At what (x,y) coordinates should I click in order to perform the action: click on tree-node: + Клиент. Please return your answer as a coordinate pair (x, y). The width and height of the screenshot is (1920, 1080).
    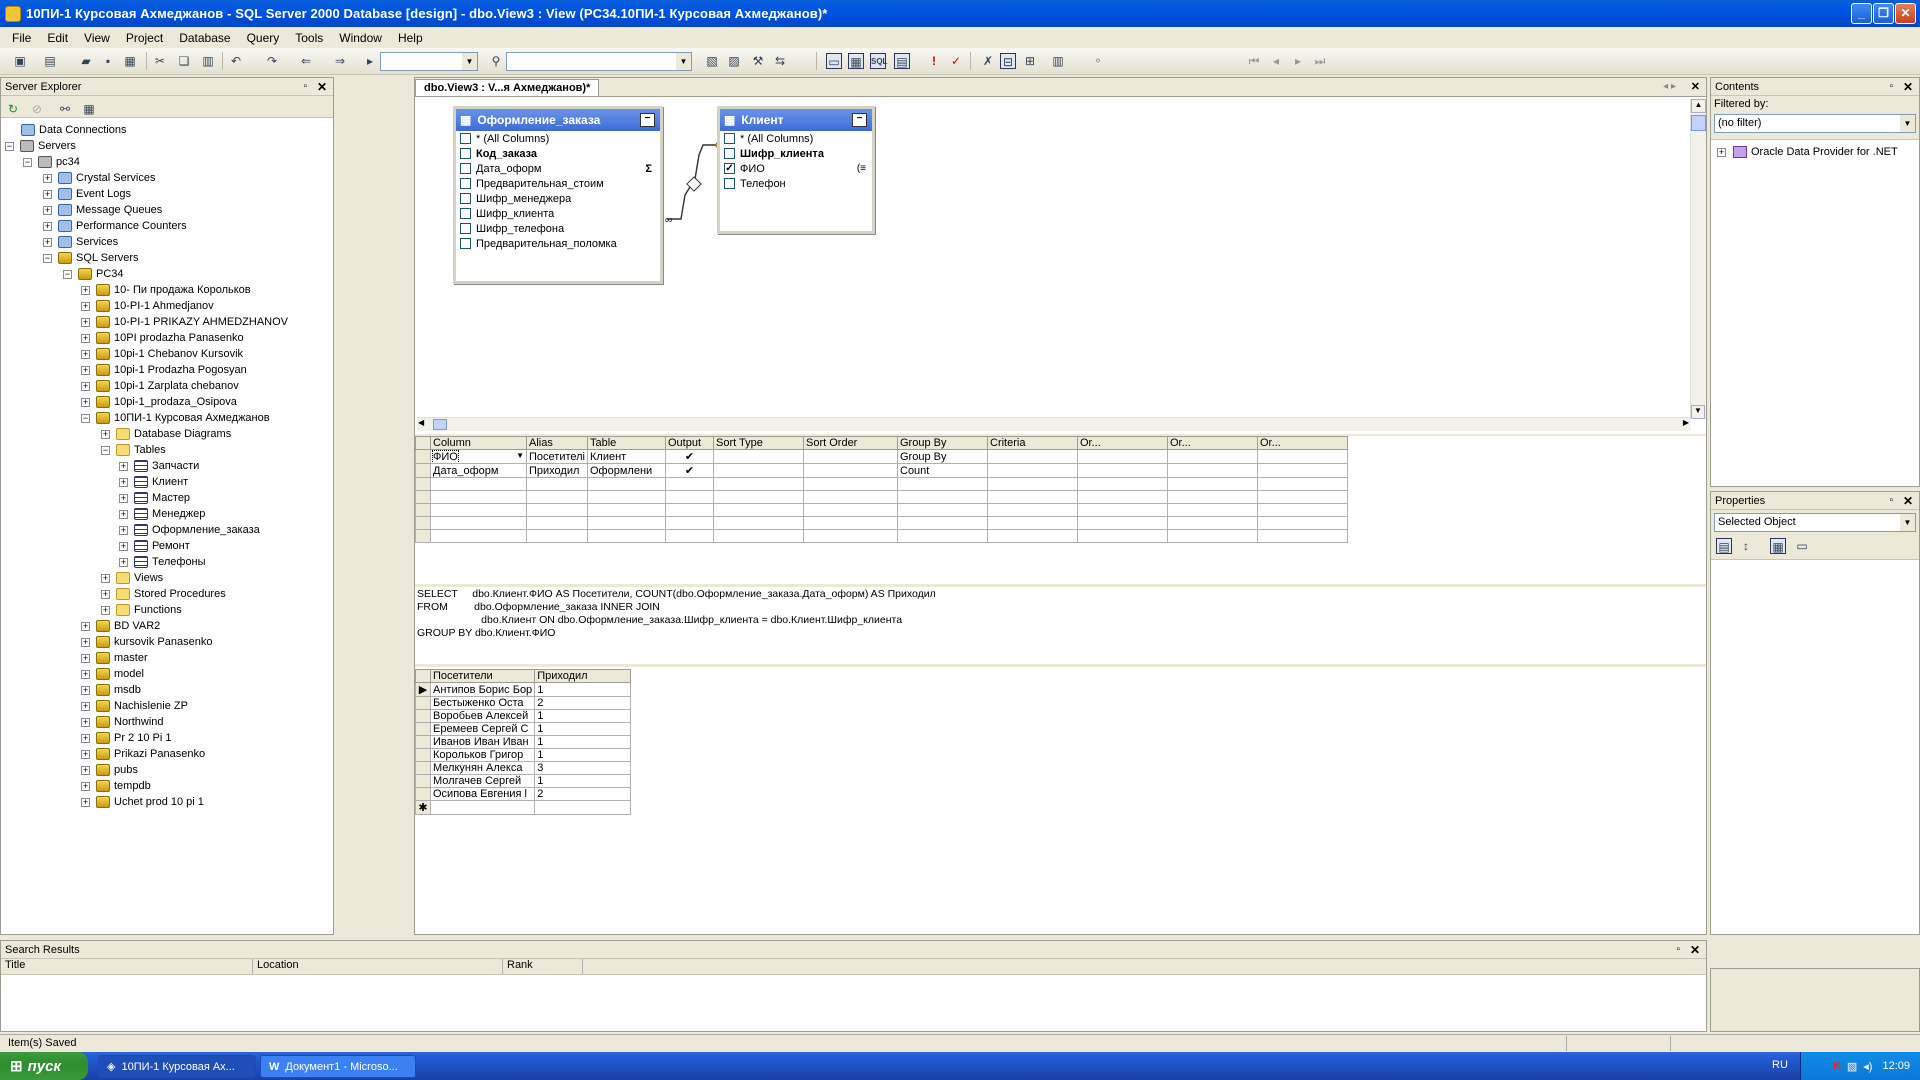
    Looking at the image, I should click on (153, 482).